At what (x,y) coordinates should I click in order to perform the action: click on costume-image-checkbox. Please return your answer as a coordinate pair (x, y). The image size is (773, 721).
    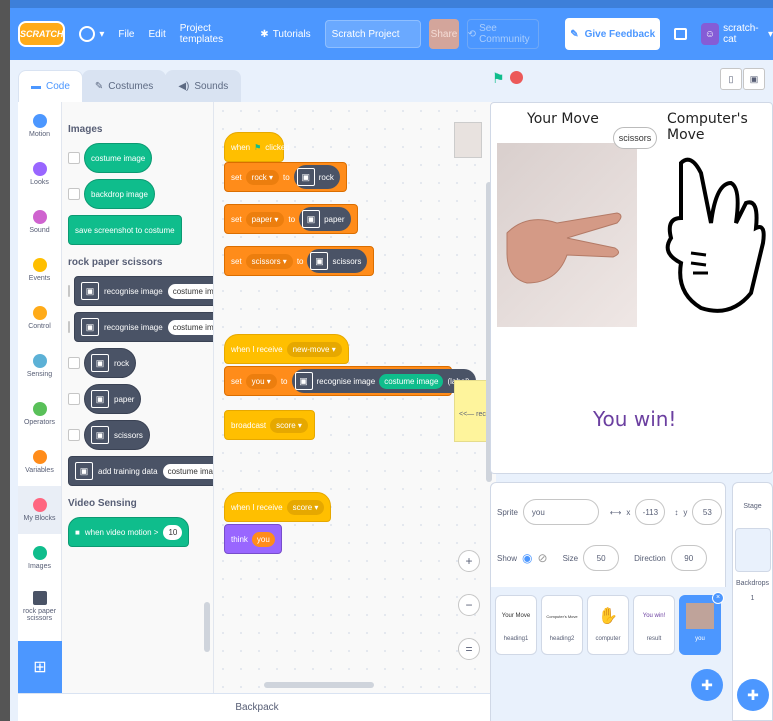
    Looking at the image, I should click on (74, 158).